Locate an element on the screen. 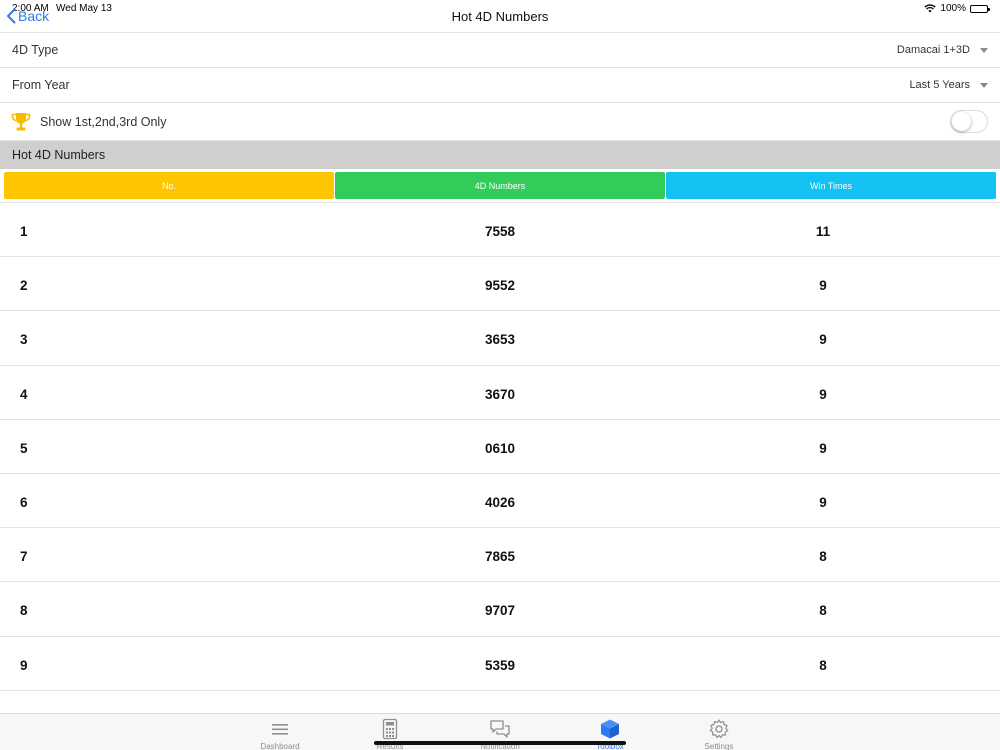 The height and width of the screenshot is (750, 1000). table-row: 1 7558 11 is located at coordinates (500, 230).